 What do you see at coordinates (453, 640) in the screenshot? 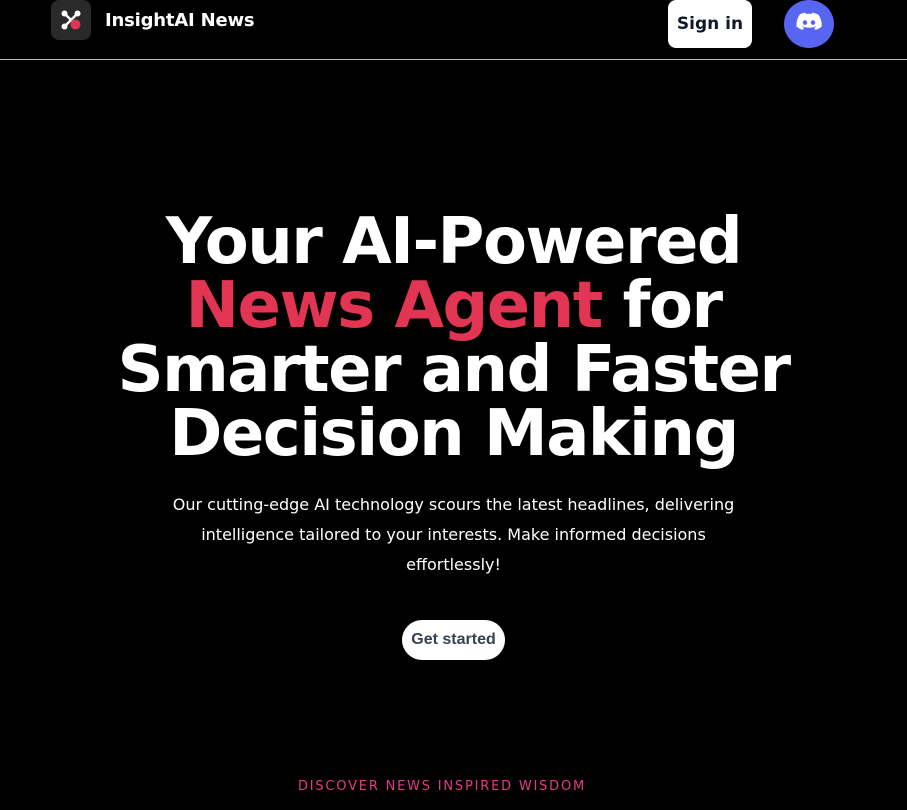
I see `get-started-button: Get started` at bounding box center [453, 640].